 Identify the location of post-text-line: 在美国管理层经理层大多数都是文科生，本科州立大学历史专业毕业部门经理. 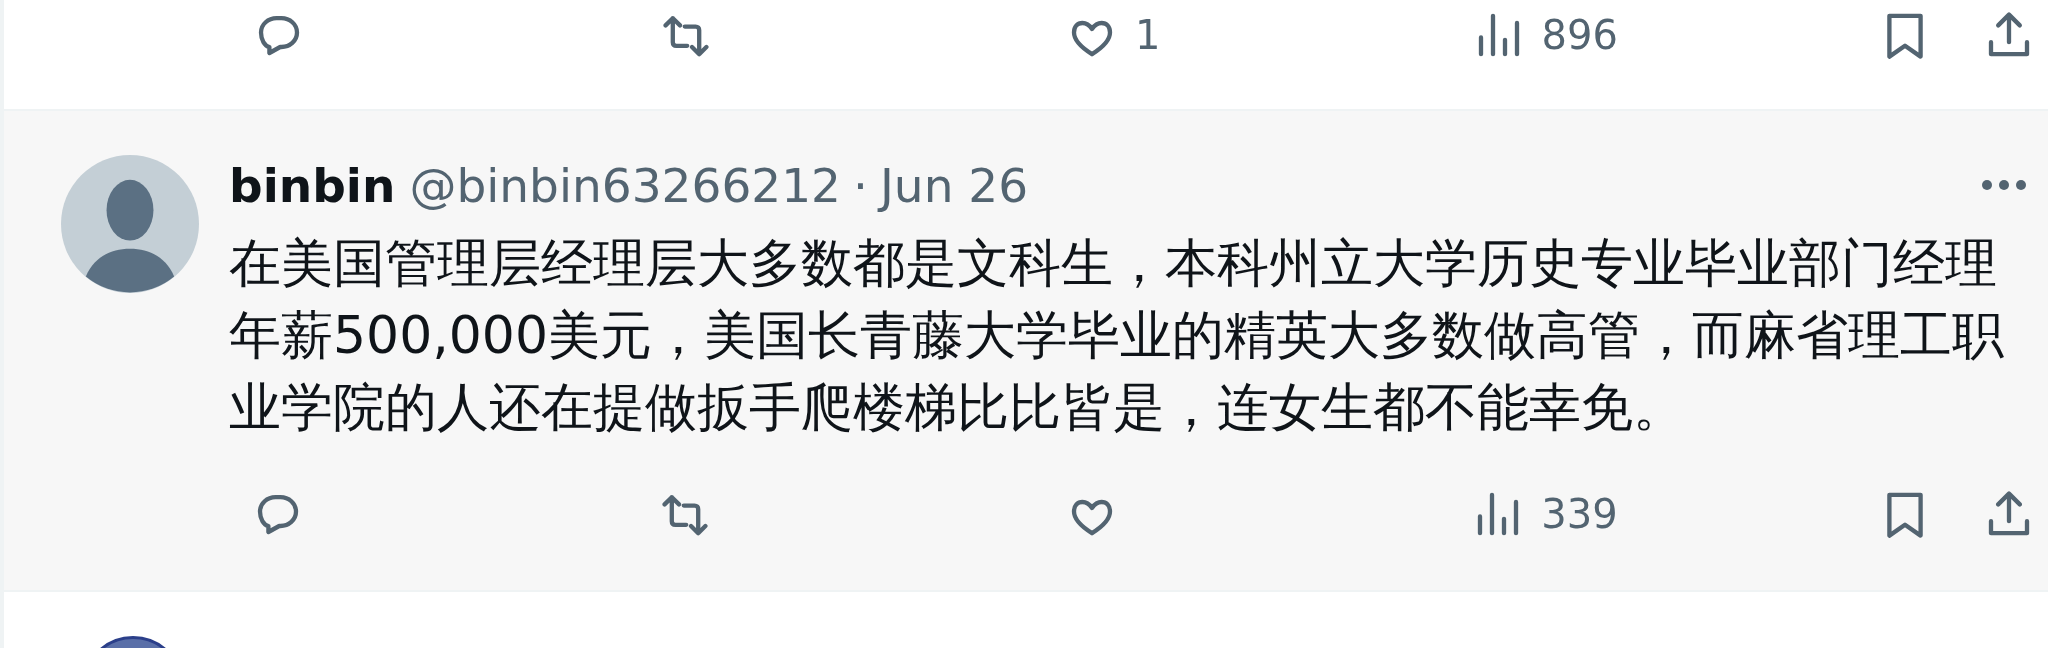
(1113, 263).